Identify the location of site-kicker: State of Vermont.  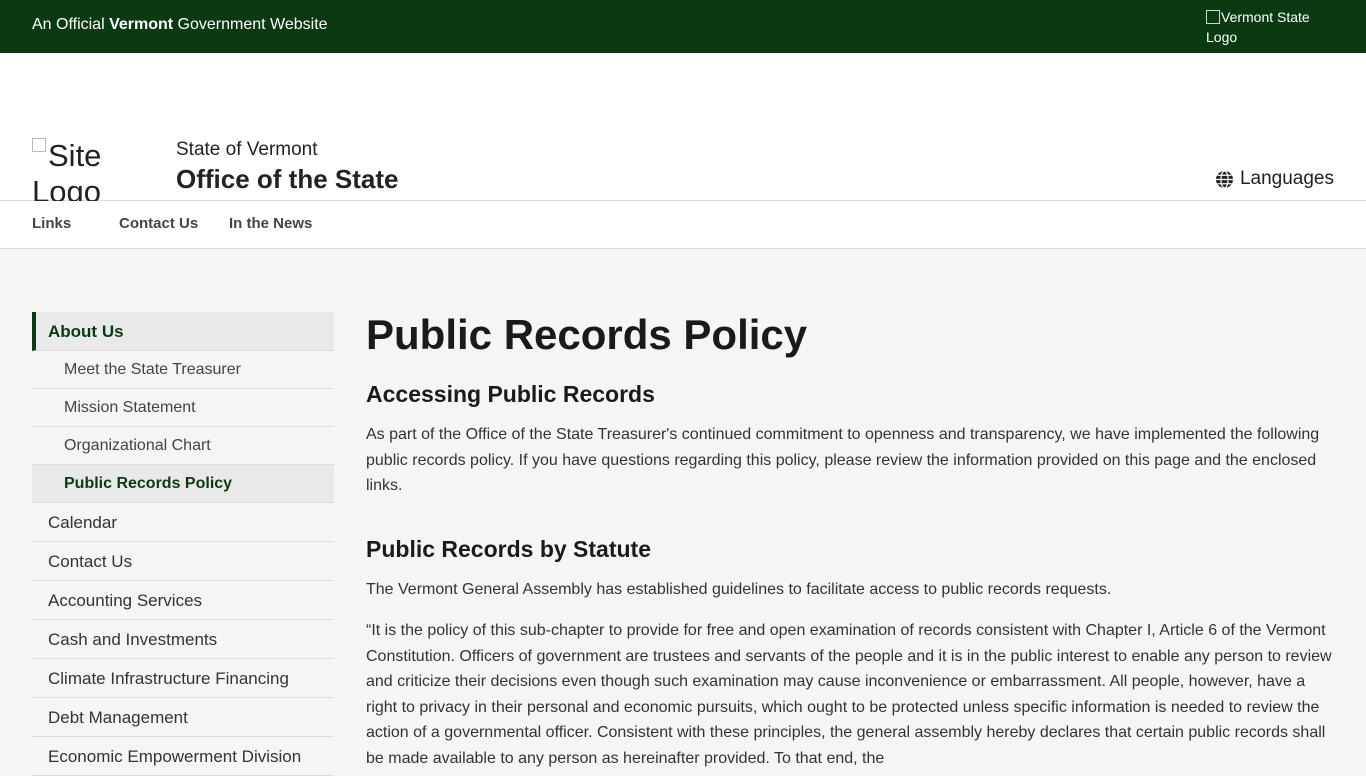
(247, 149).